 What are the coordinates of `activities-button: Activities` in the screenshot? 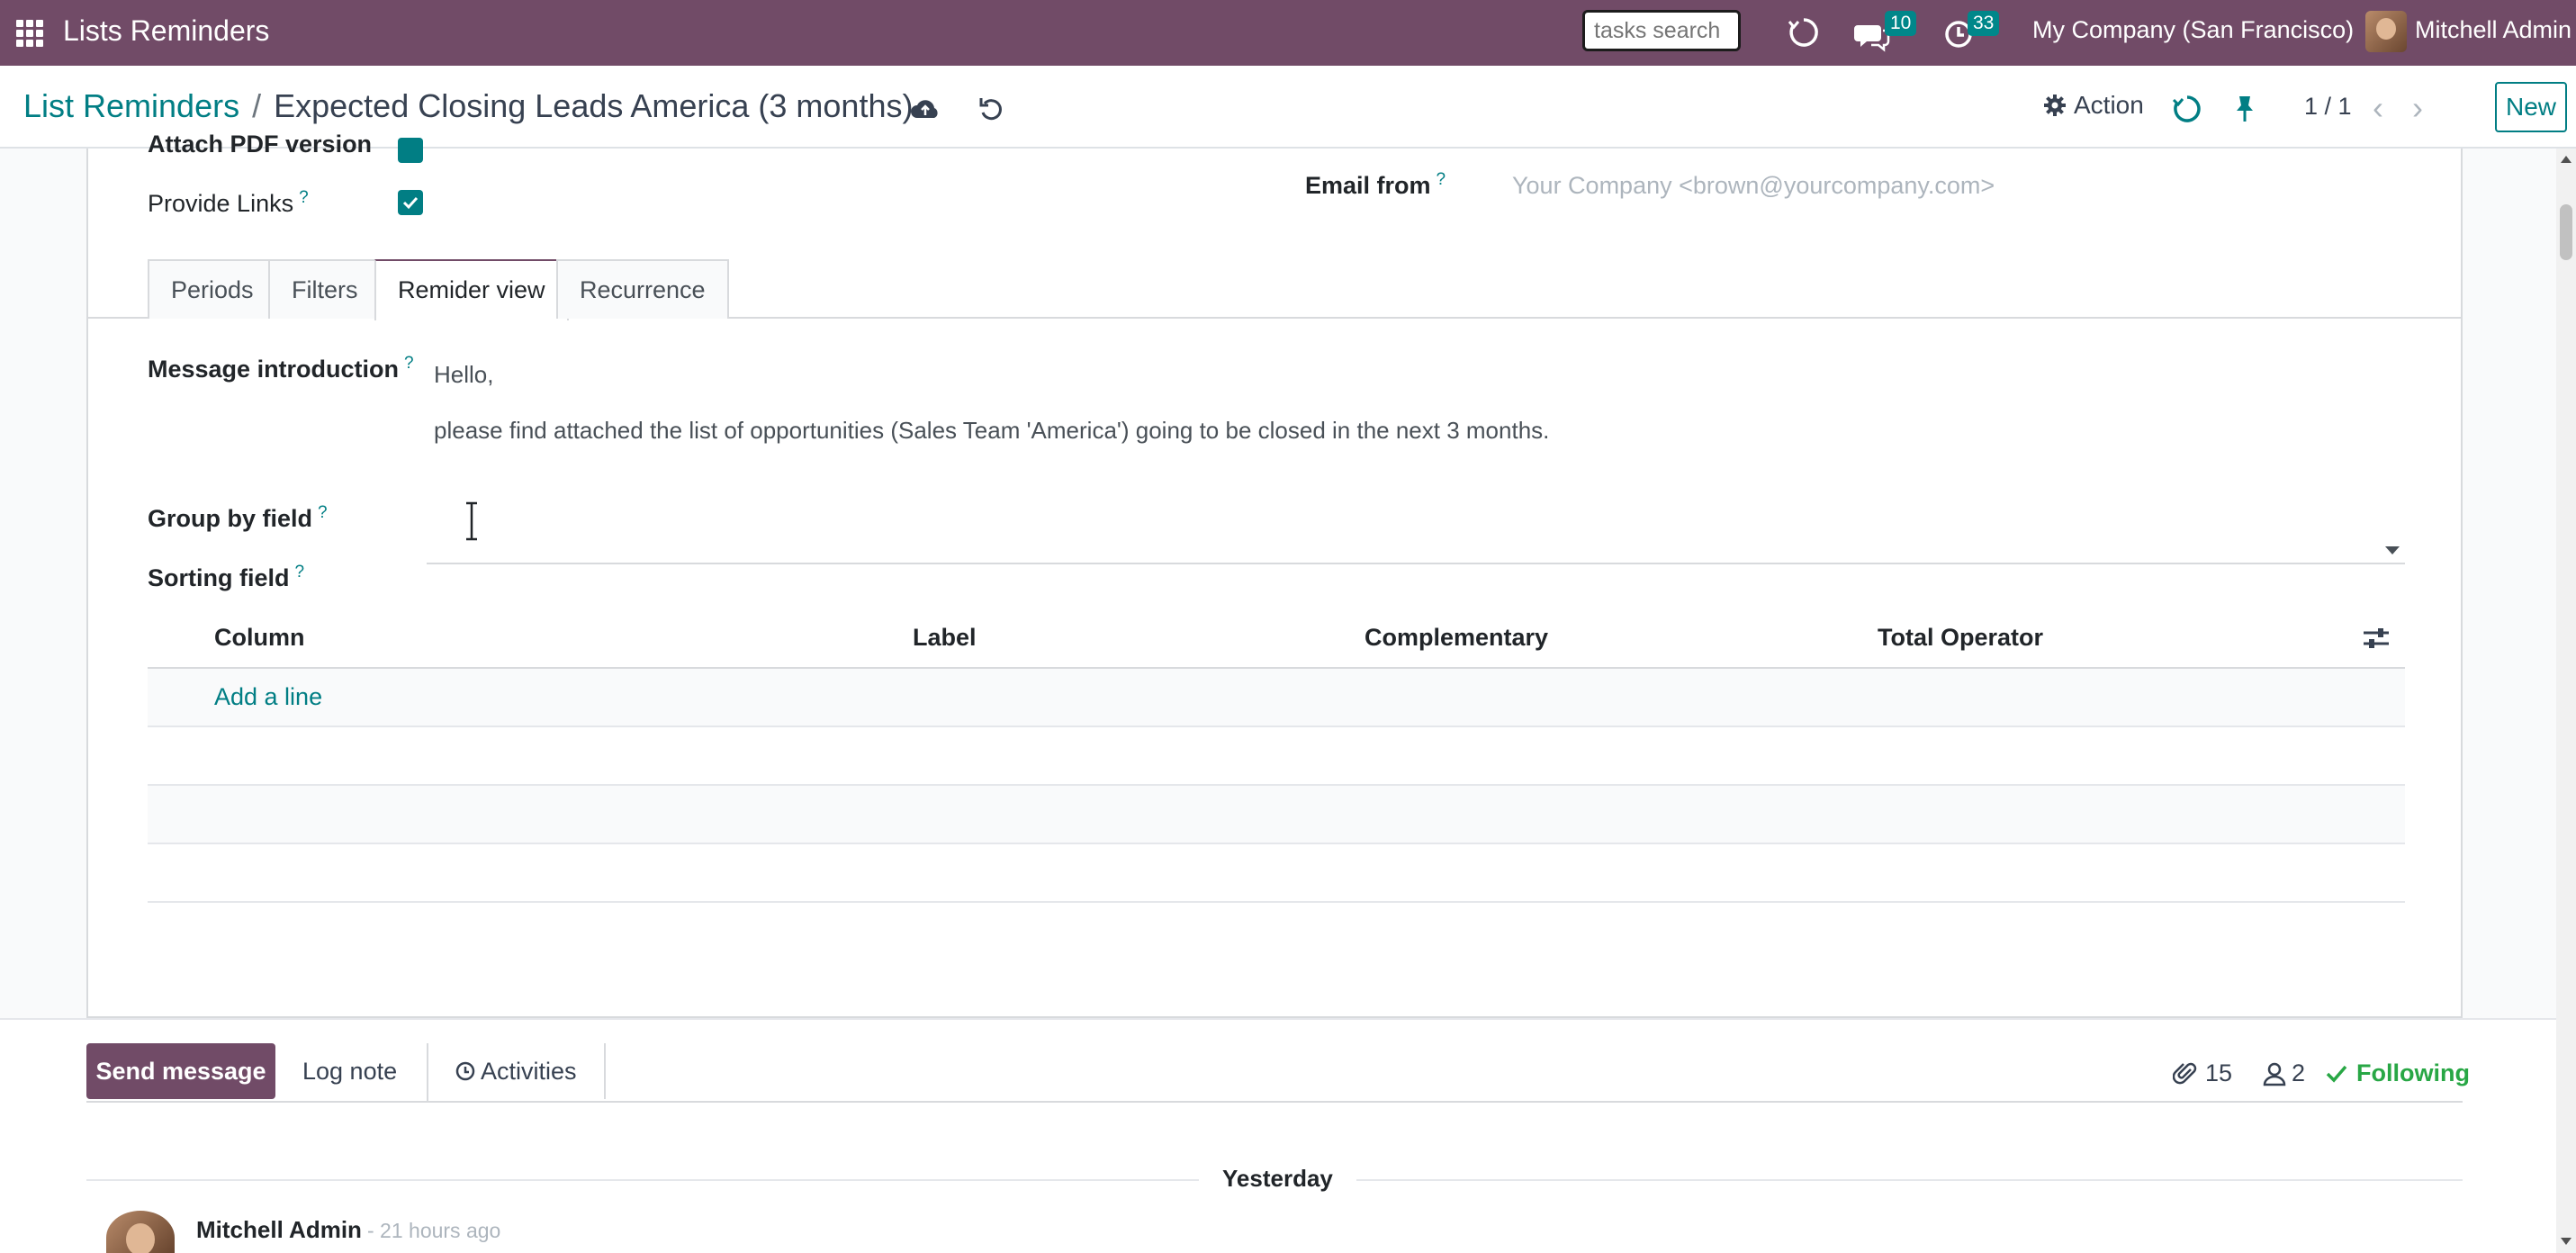 It's located at (517, 1071).